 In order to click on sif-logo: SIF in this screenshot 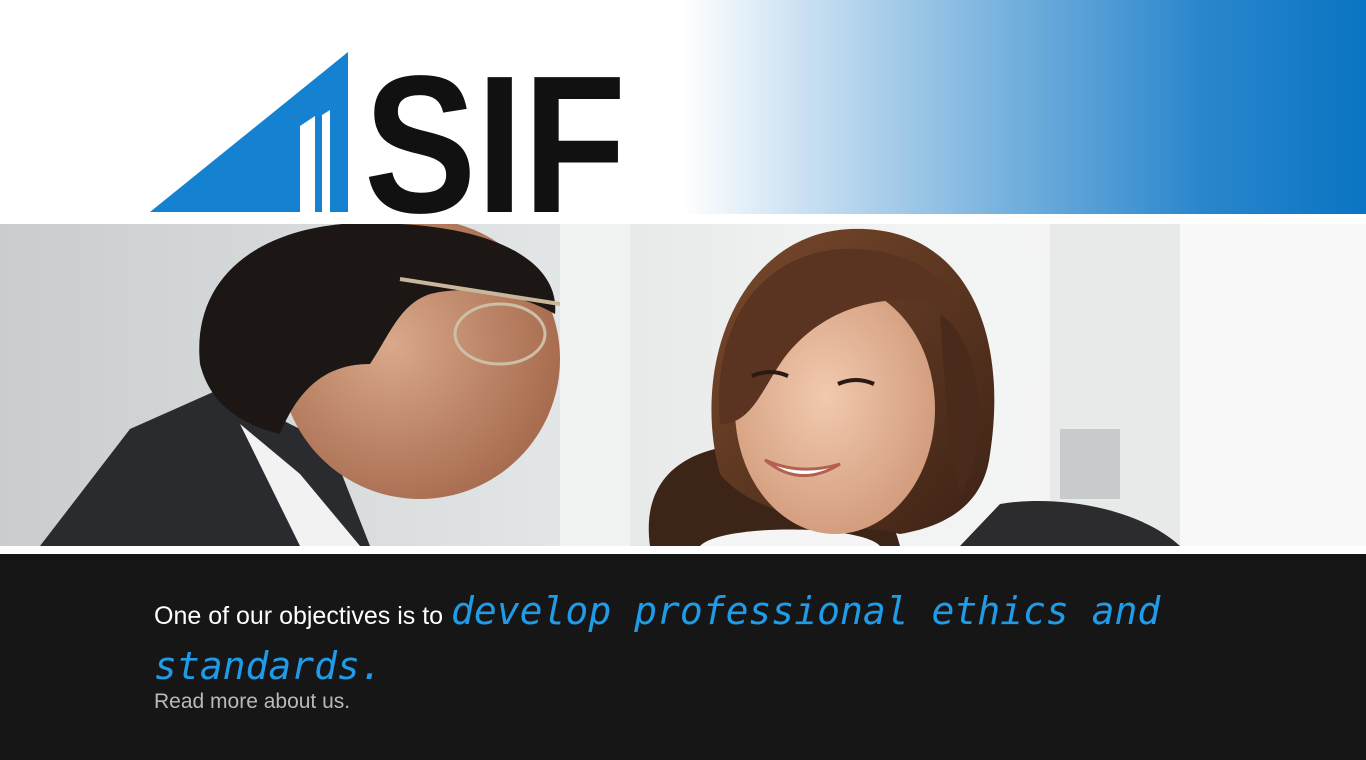, I will do `click(390, 133)`.